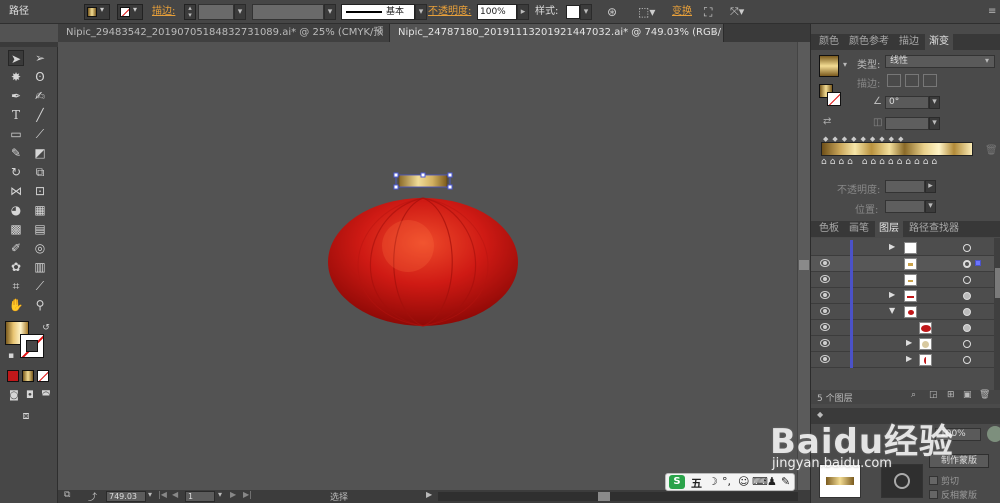  What do you see at coordinates (16, 210) in the screenshot?
I see `shape-builder-tool-icon: ◕` at bounding box center [16, 210].